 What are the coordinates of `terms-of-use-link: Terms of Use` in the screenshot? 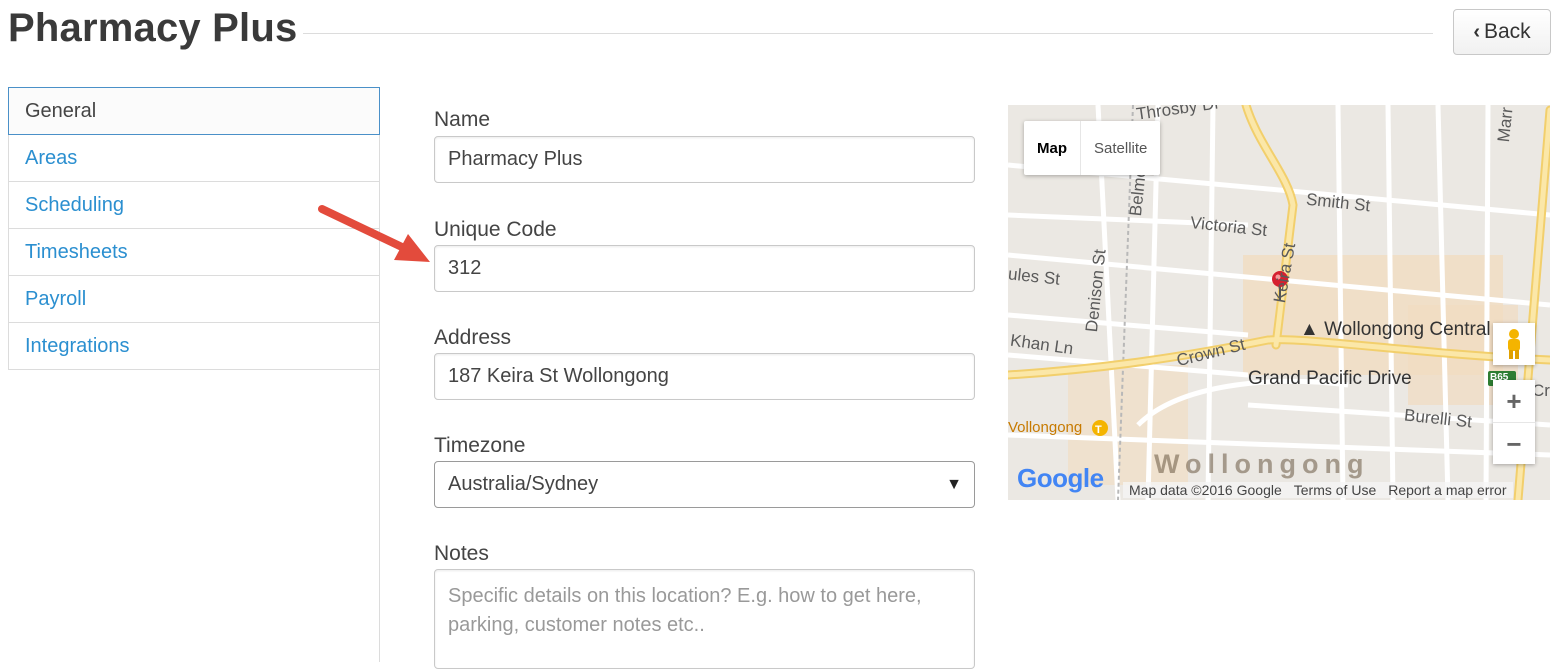 It's located at (1335, 489).